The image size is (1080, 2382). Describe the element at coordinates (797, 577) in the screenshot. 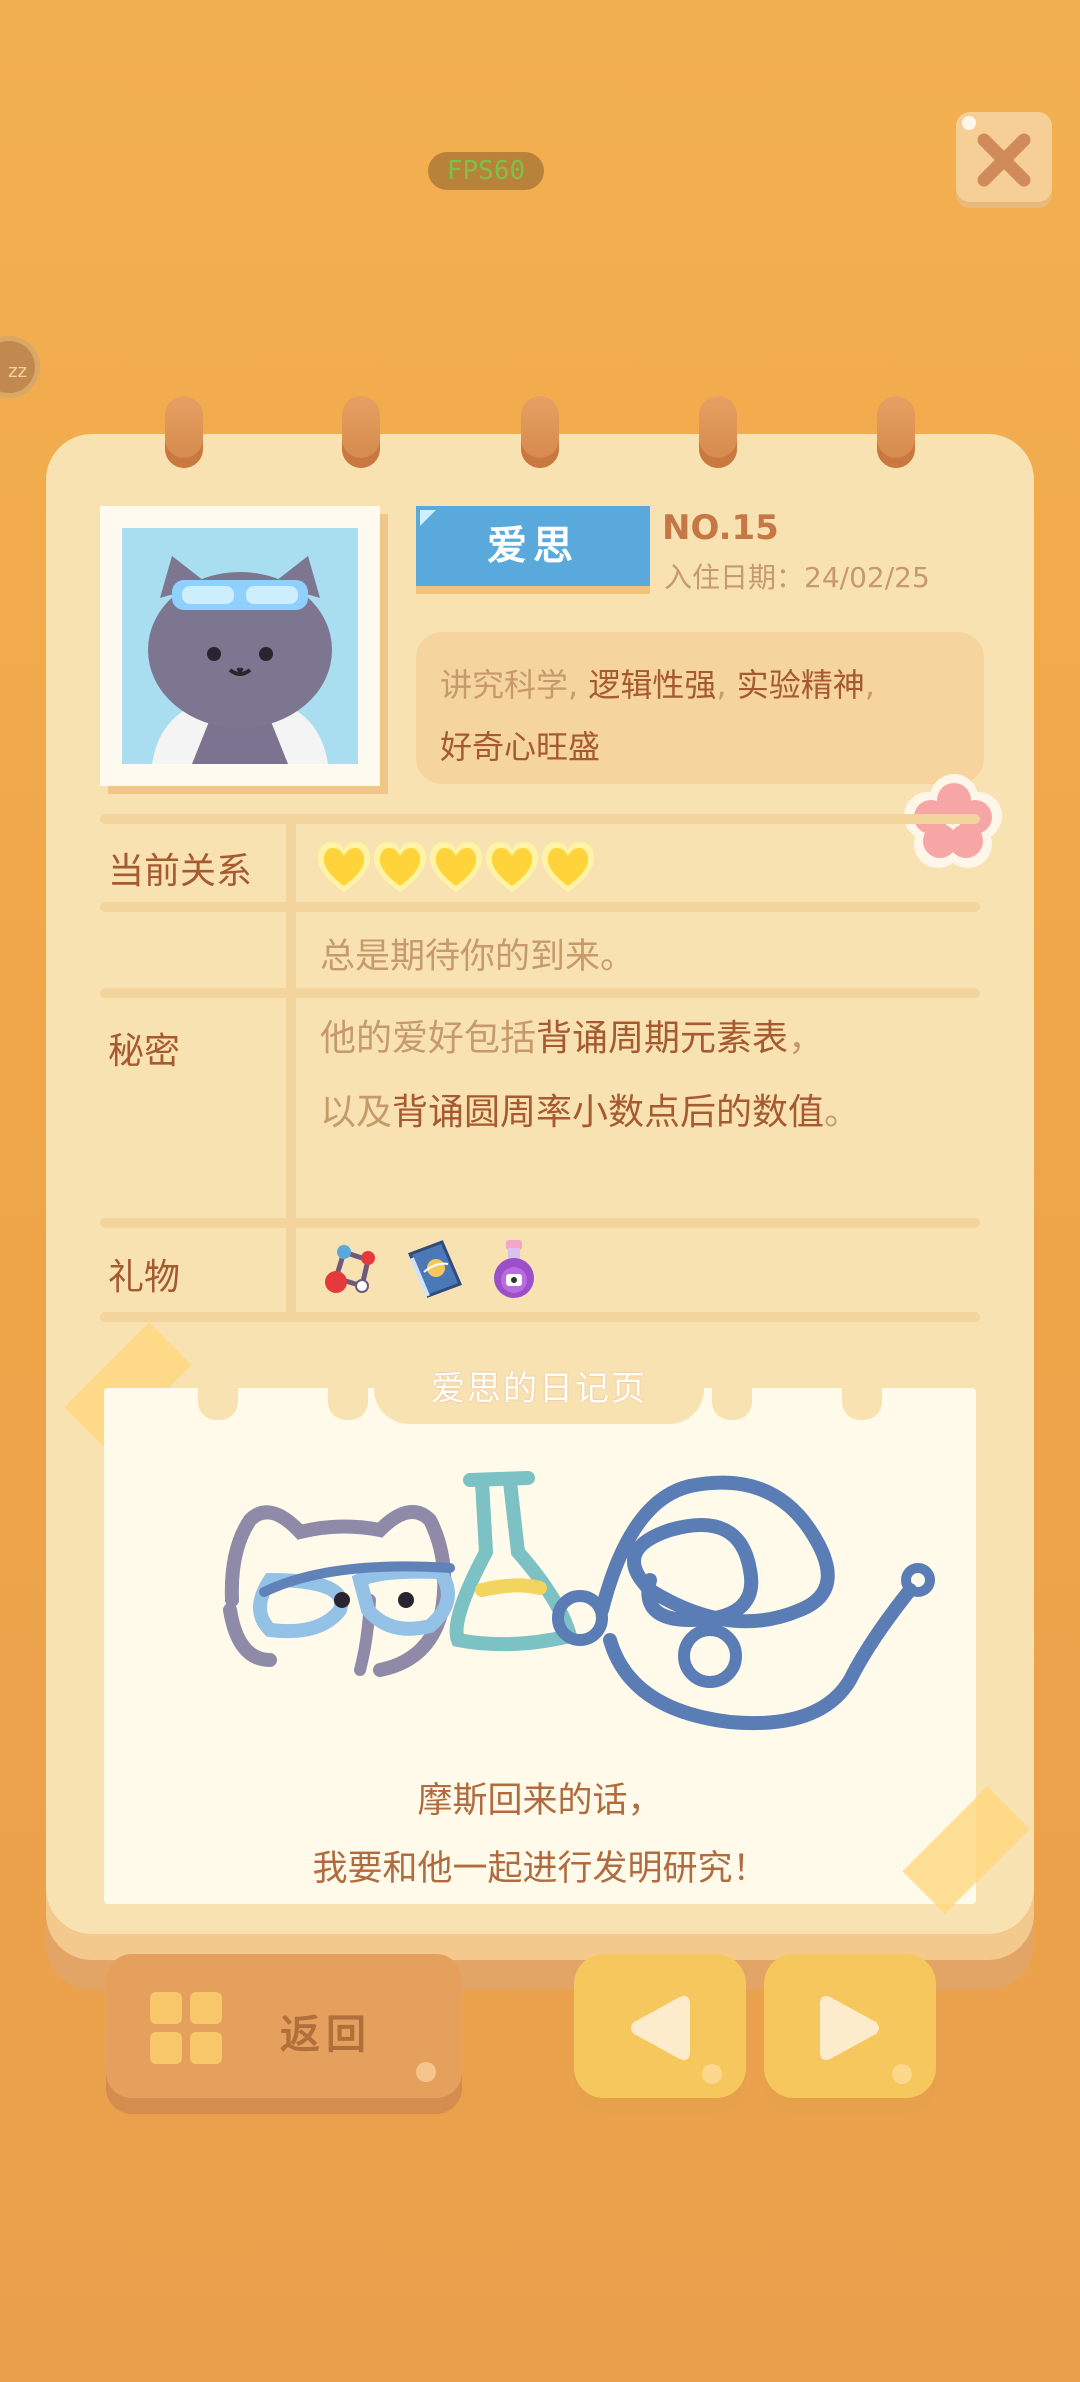

I see `join-date: 入住日期：24/02/25` at that location.